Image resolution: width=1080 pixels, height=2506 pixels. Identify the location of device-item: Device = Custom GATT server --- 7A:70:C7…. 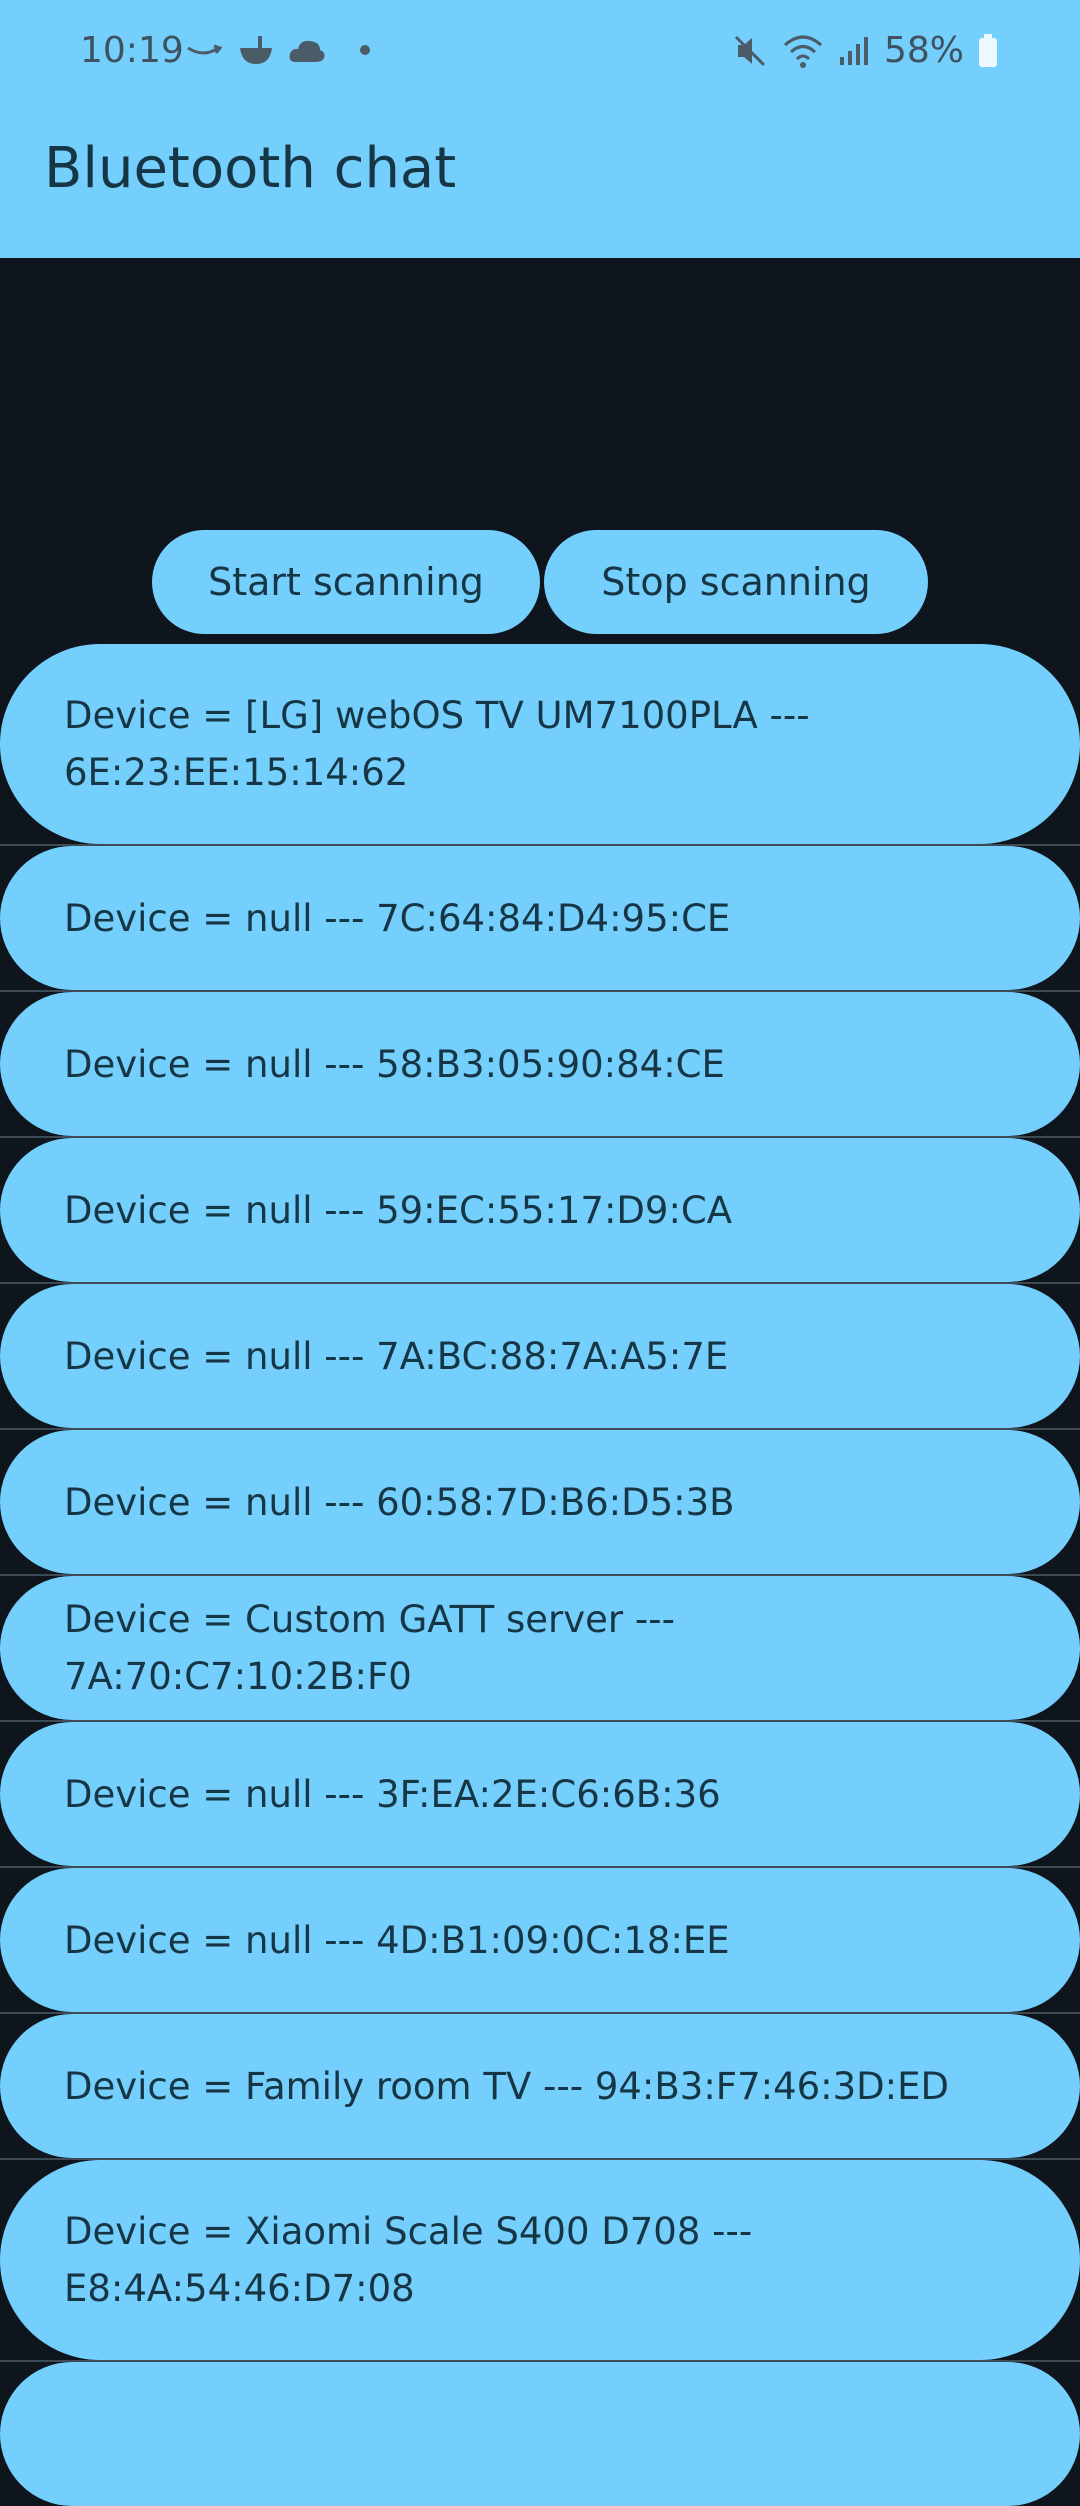
(540, 1648).